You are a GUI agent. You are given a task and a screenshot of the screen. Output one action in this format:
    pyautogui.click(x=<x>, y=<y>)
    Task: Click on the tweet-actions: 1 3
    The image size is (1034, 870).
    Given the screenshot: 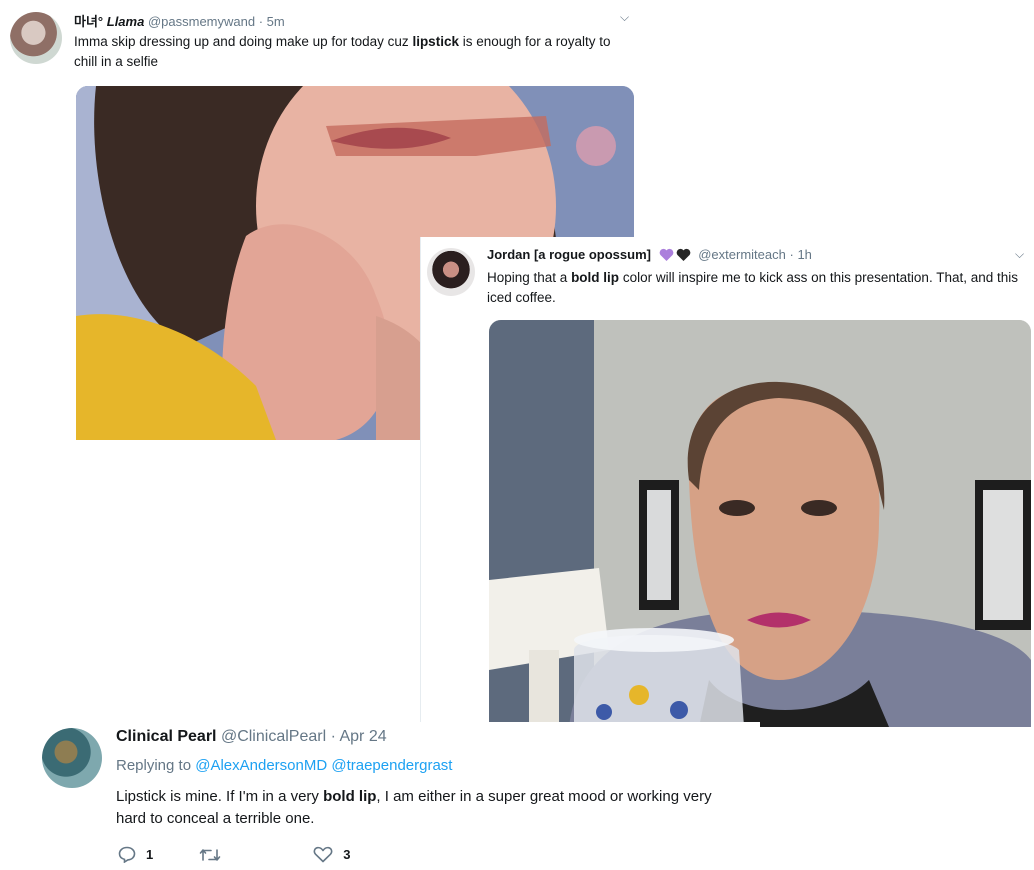 What is the action you would take?
    pyautogui.click(x=257, y=854)
    